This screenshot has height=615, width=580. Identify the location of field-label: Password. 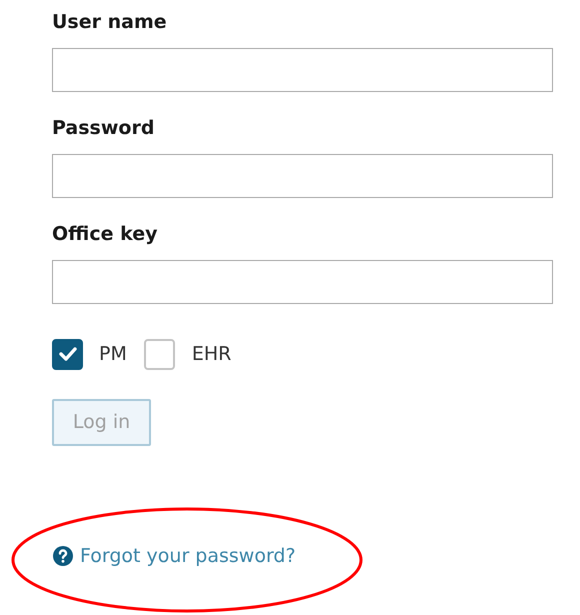
(104, 128).